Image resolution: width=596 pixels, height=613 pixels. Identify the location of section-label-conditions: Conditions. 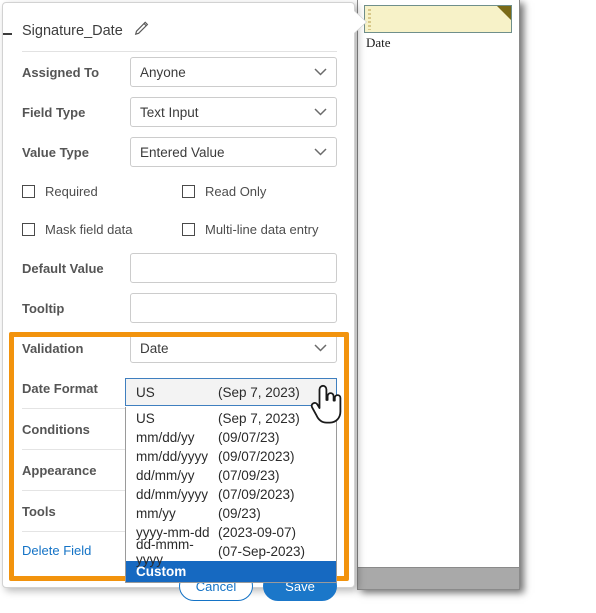
(56, 429).